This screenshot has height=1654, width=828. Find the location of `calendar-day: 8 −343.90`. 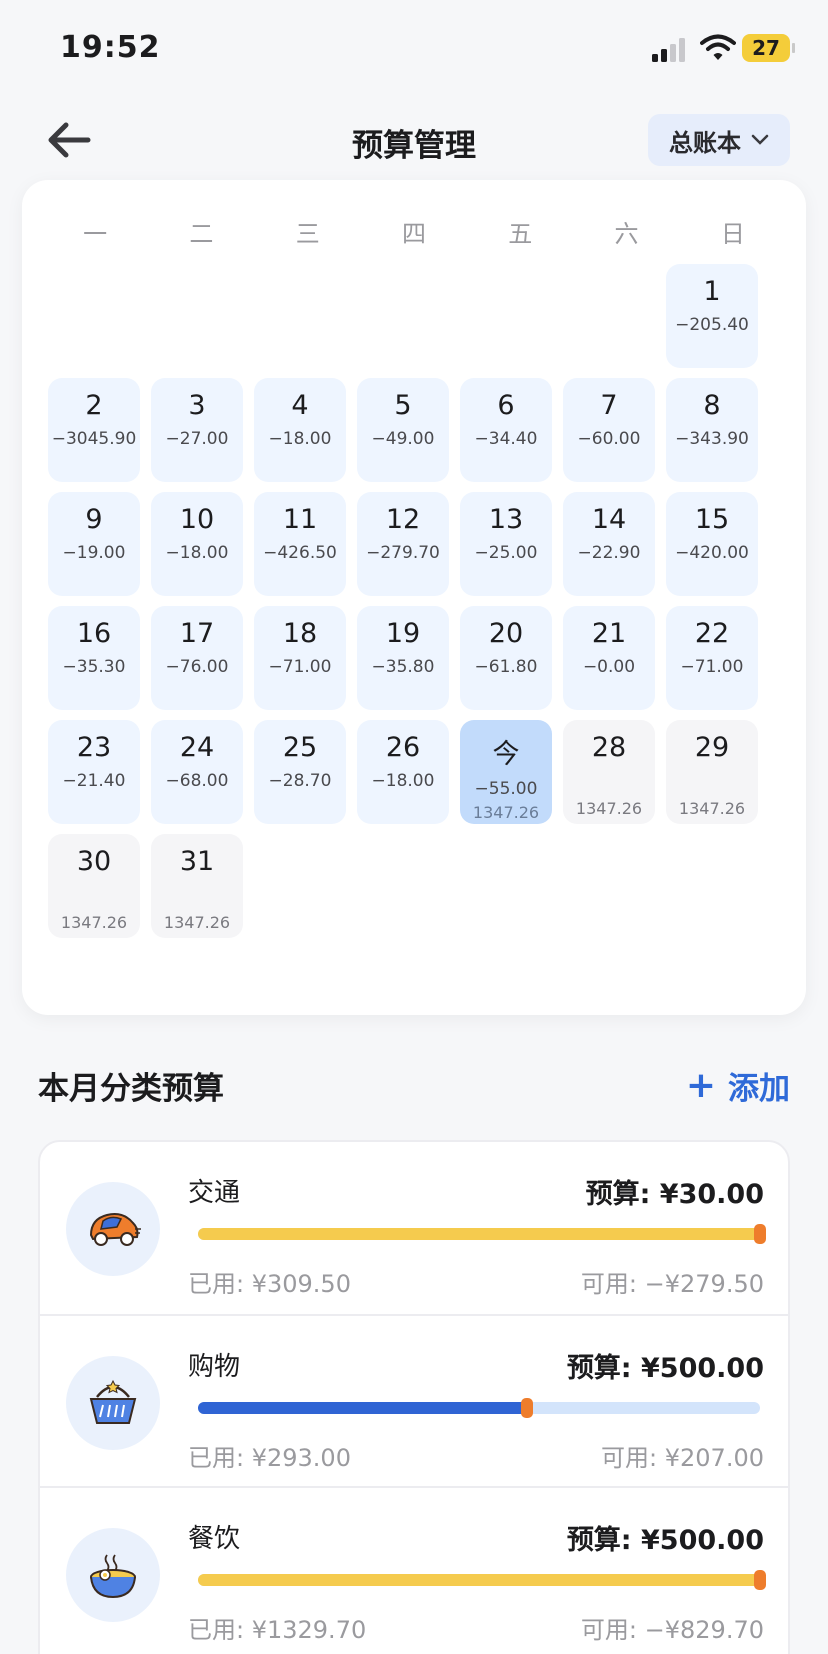

calendar-day: 8 −343.90 is located at coordinates (712, 430).